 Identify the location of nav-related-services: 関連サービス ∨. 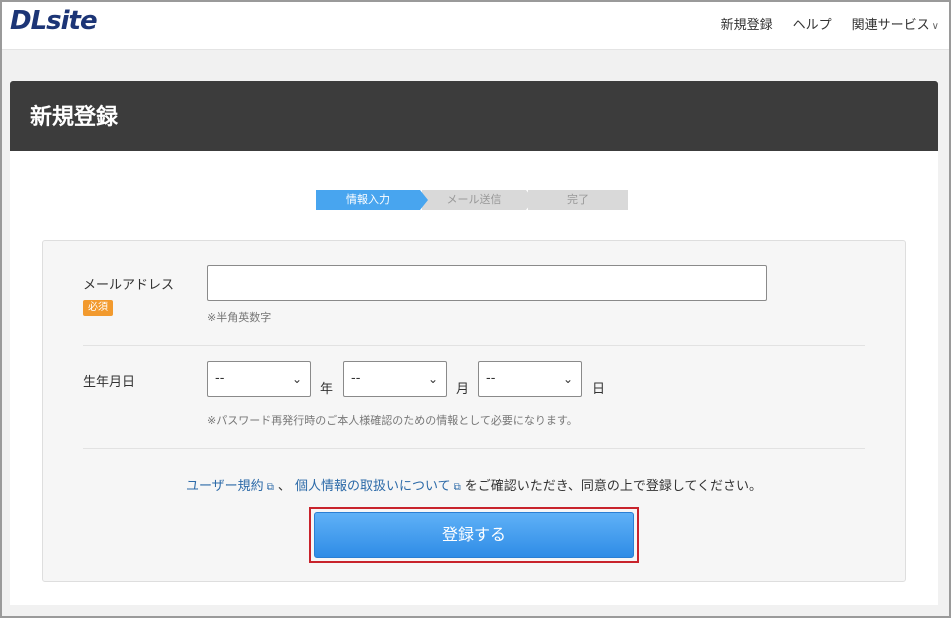
(895, 23).